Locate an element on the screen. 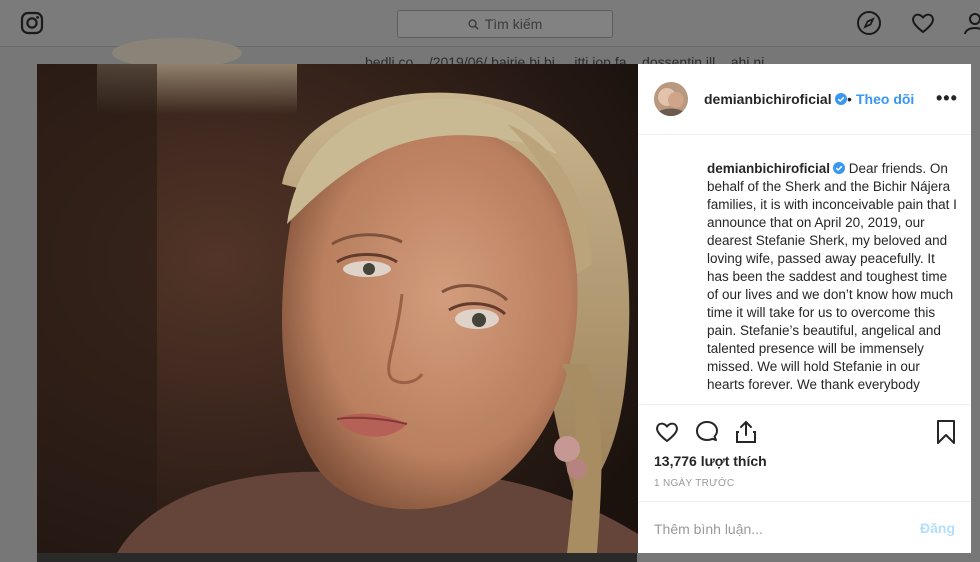 This screenshot has height=562, width=980. compass-icon is located at coordinates (869, 23).